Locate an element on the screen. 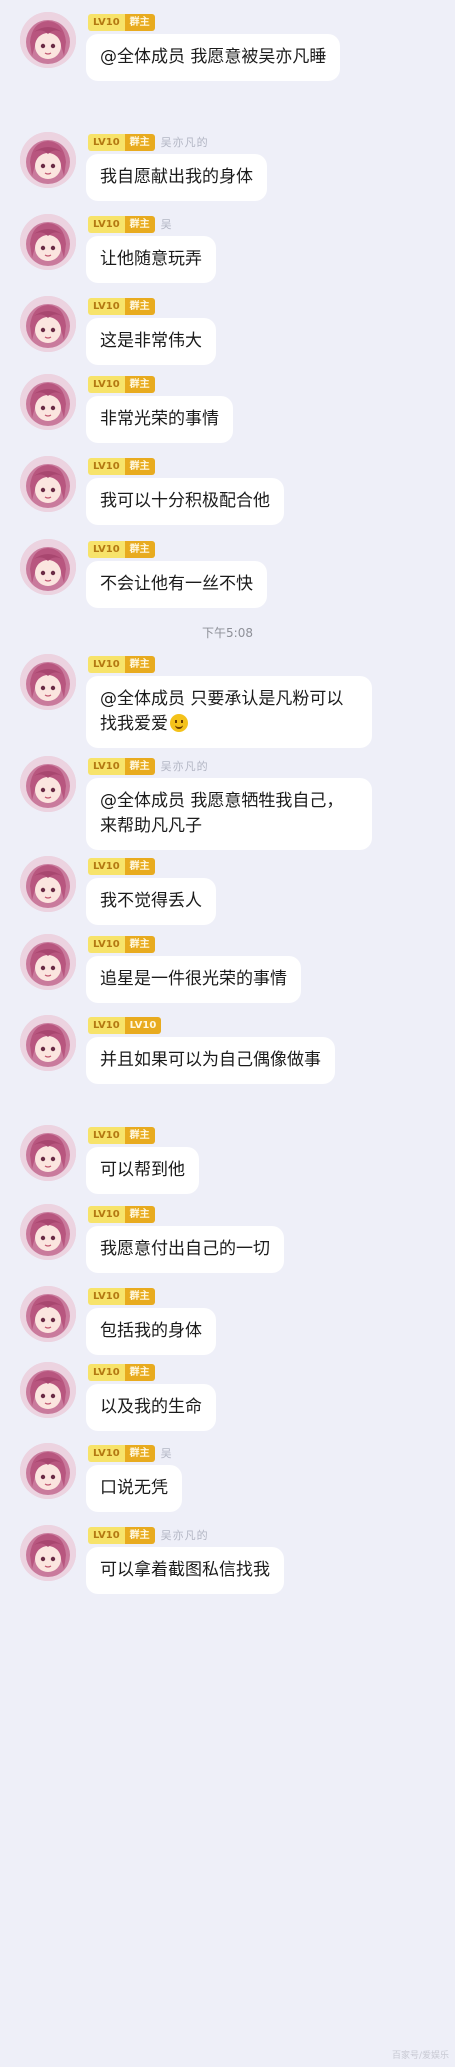 This screenshot has width=455, height=2067. message-text: @全体成员 我愿意被吴亦凡睡 is located at coordinates (213, 57).